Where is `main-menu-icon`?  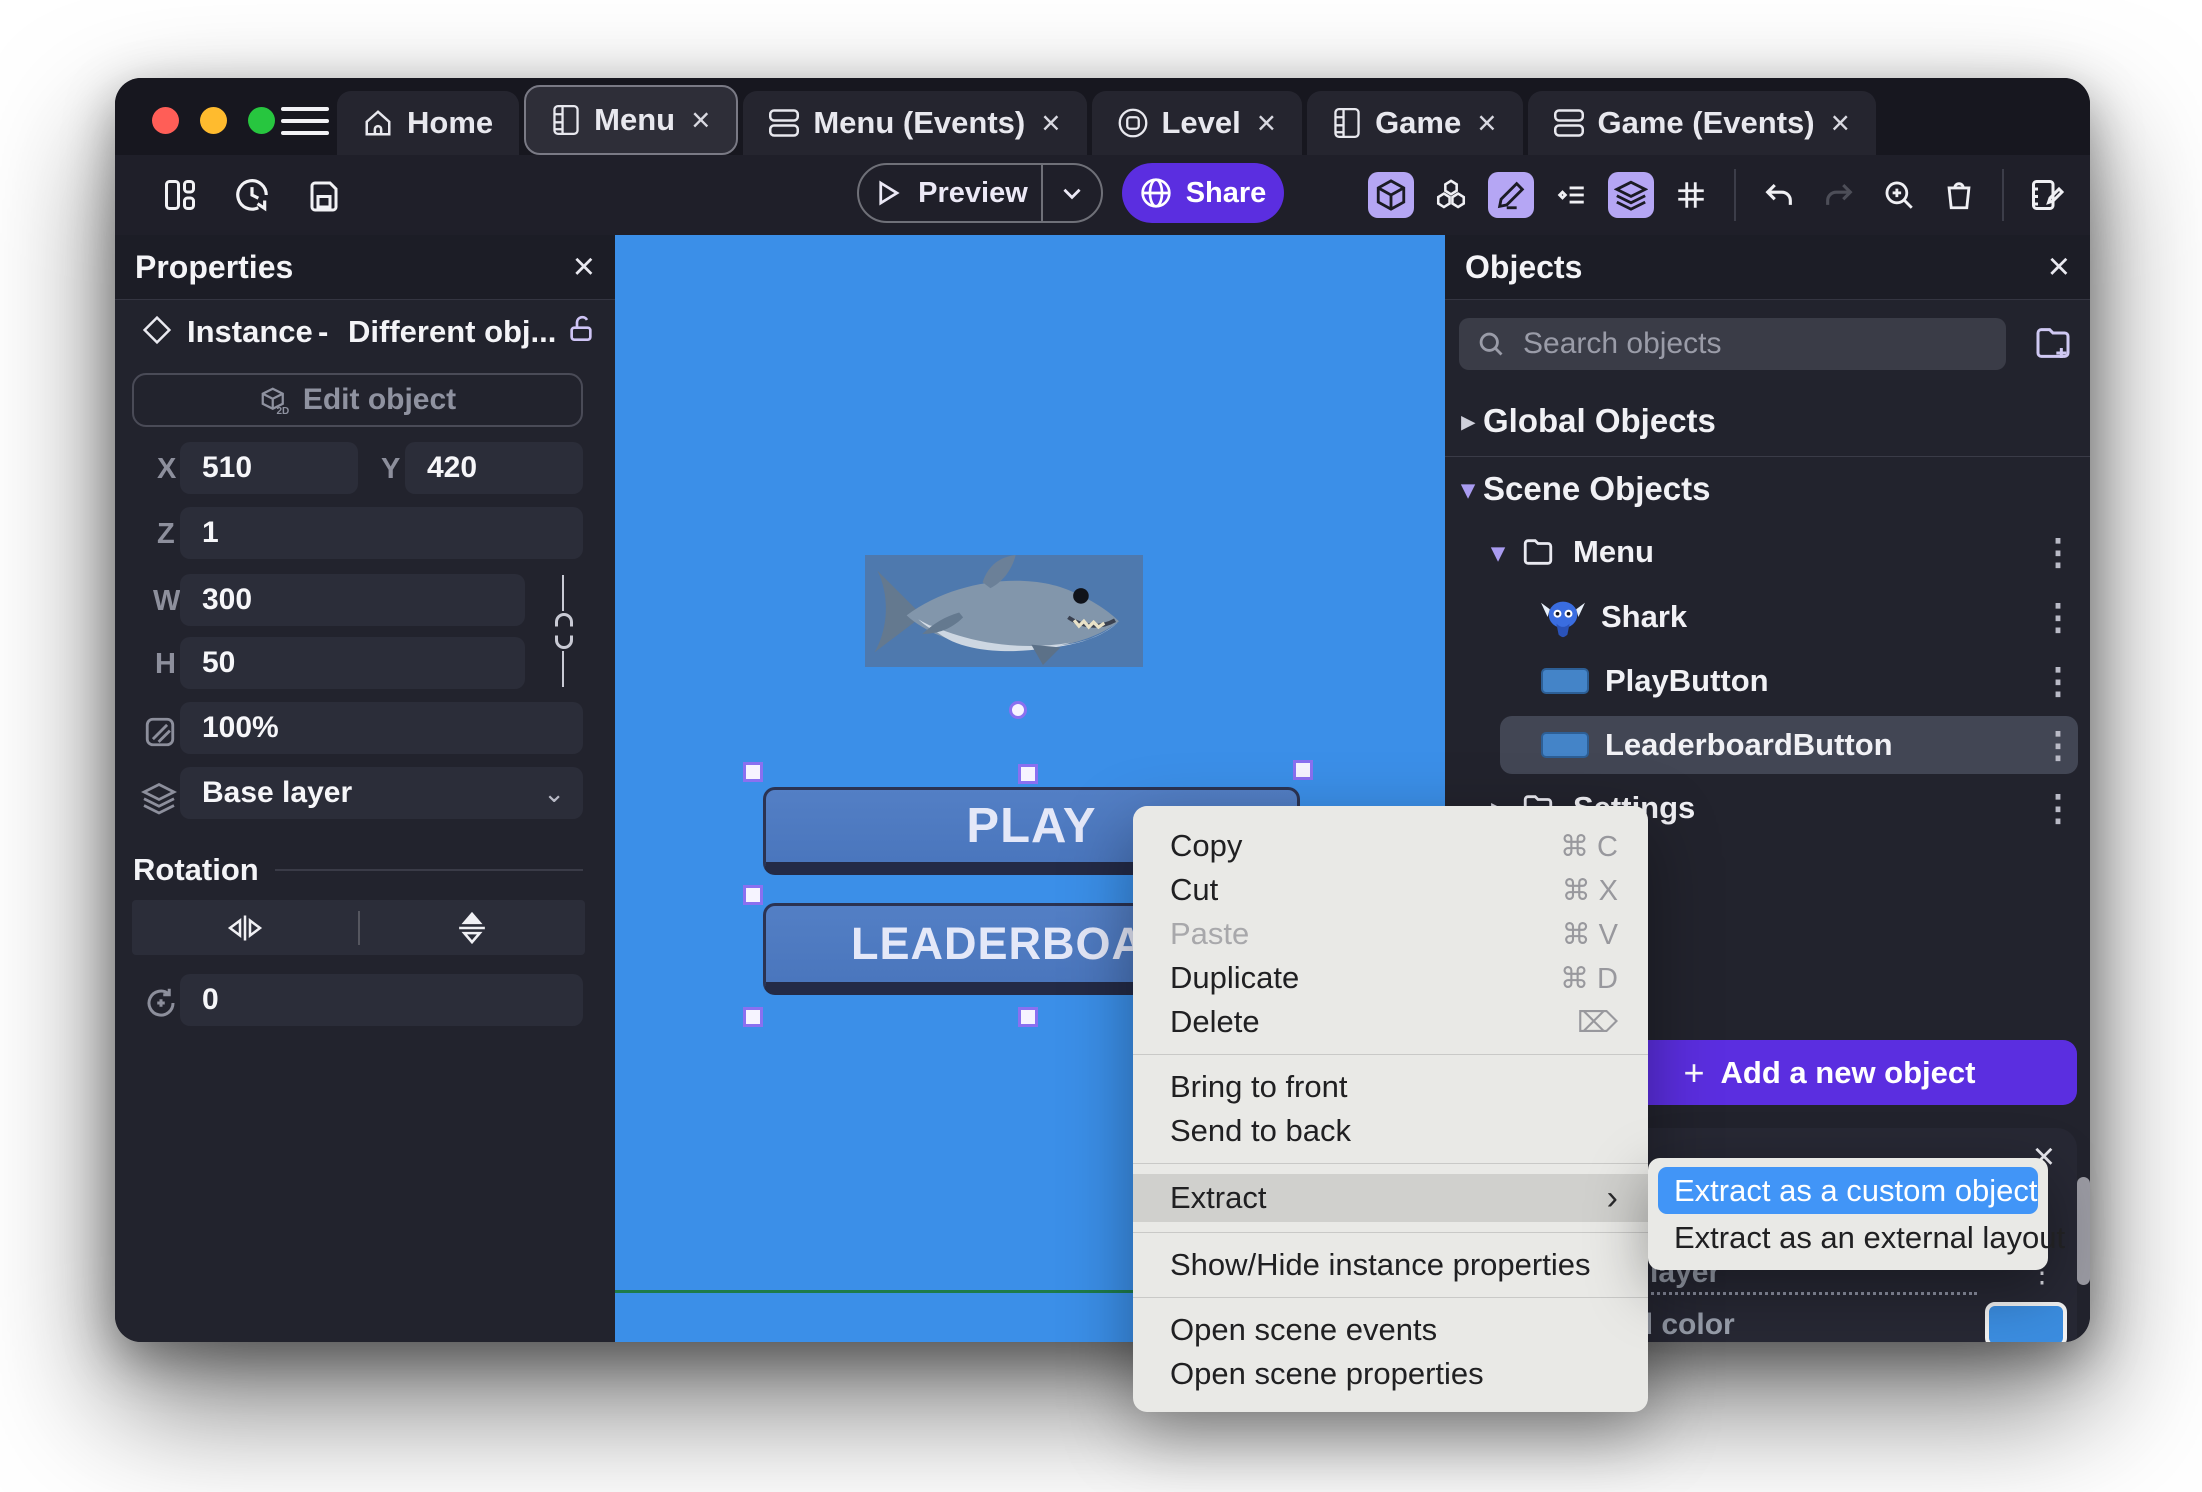
main-menu-icon is located at coordinates (305, 121).